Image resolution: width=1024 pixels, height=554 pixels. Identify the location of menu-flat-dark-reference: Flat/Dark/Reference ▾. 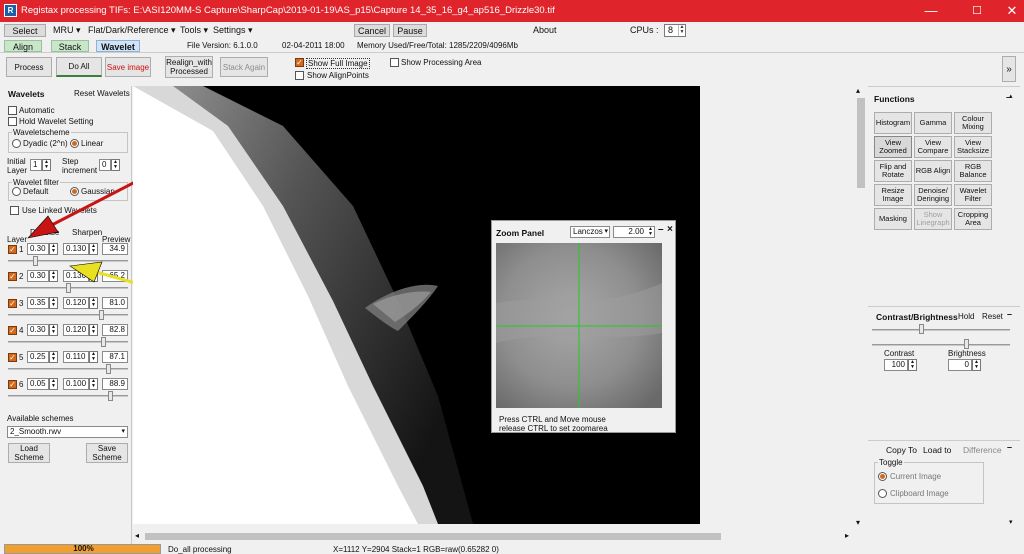
(132, 30).